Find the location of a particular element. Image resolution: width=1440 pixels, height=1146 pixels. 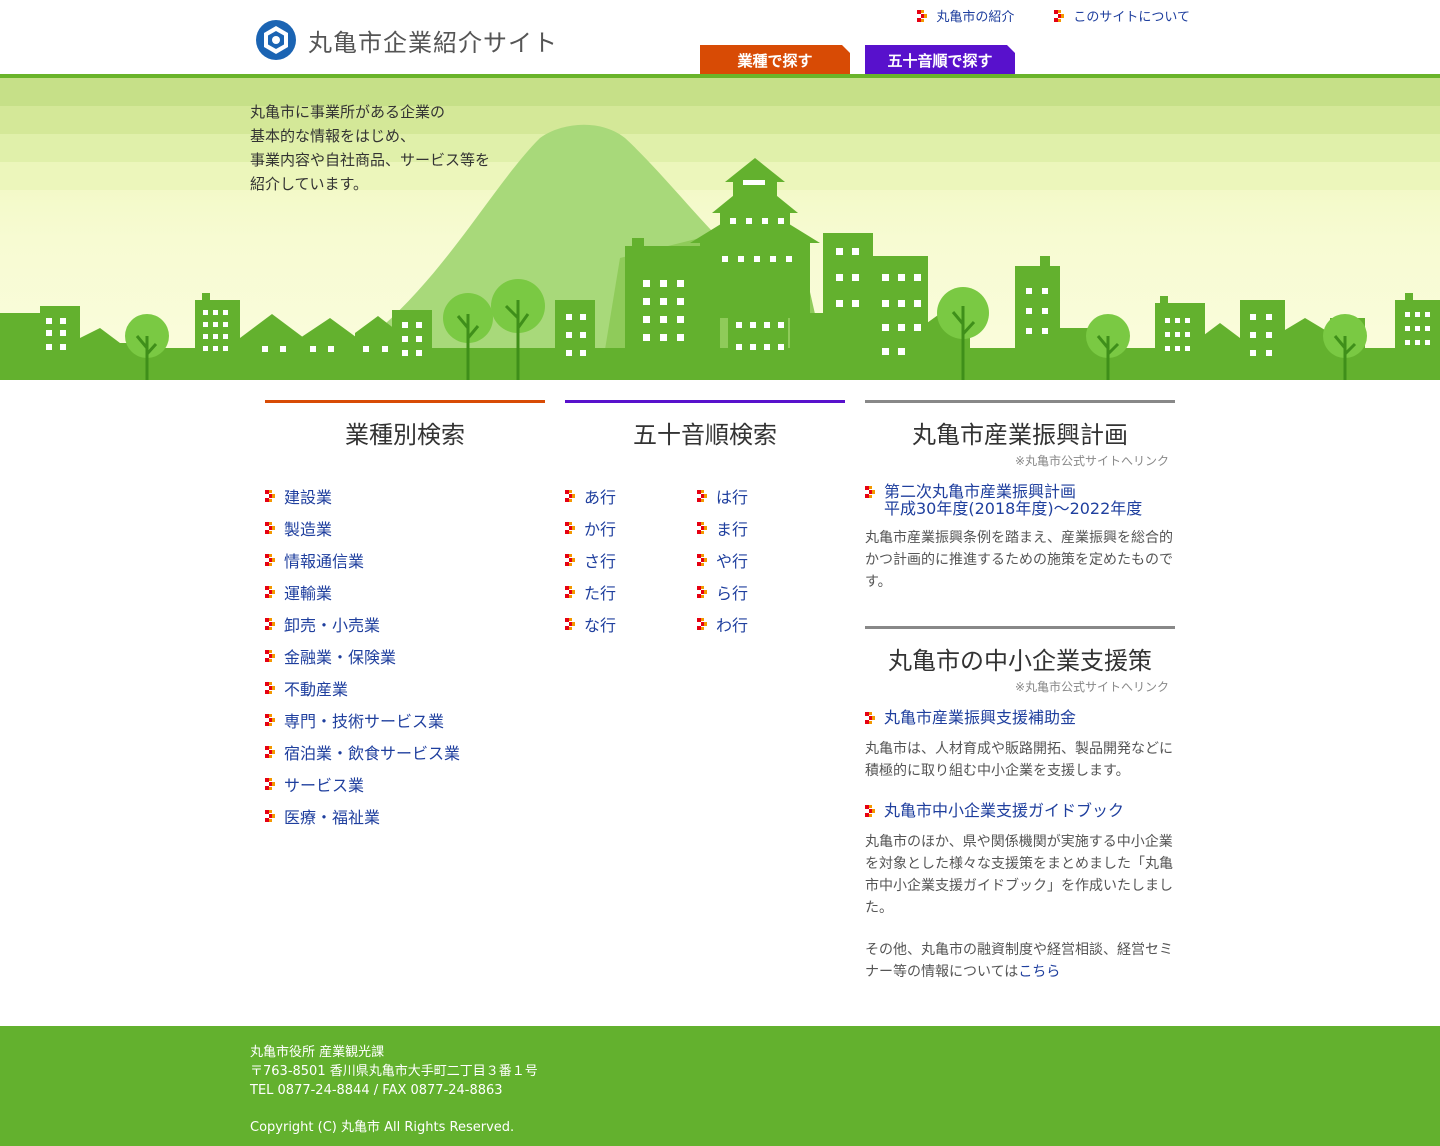

industry-link-label: 建設業 is located at coordinates (308, 497).